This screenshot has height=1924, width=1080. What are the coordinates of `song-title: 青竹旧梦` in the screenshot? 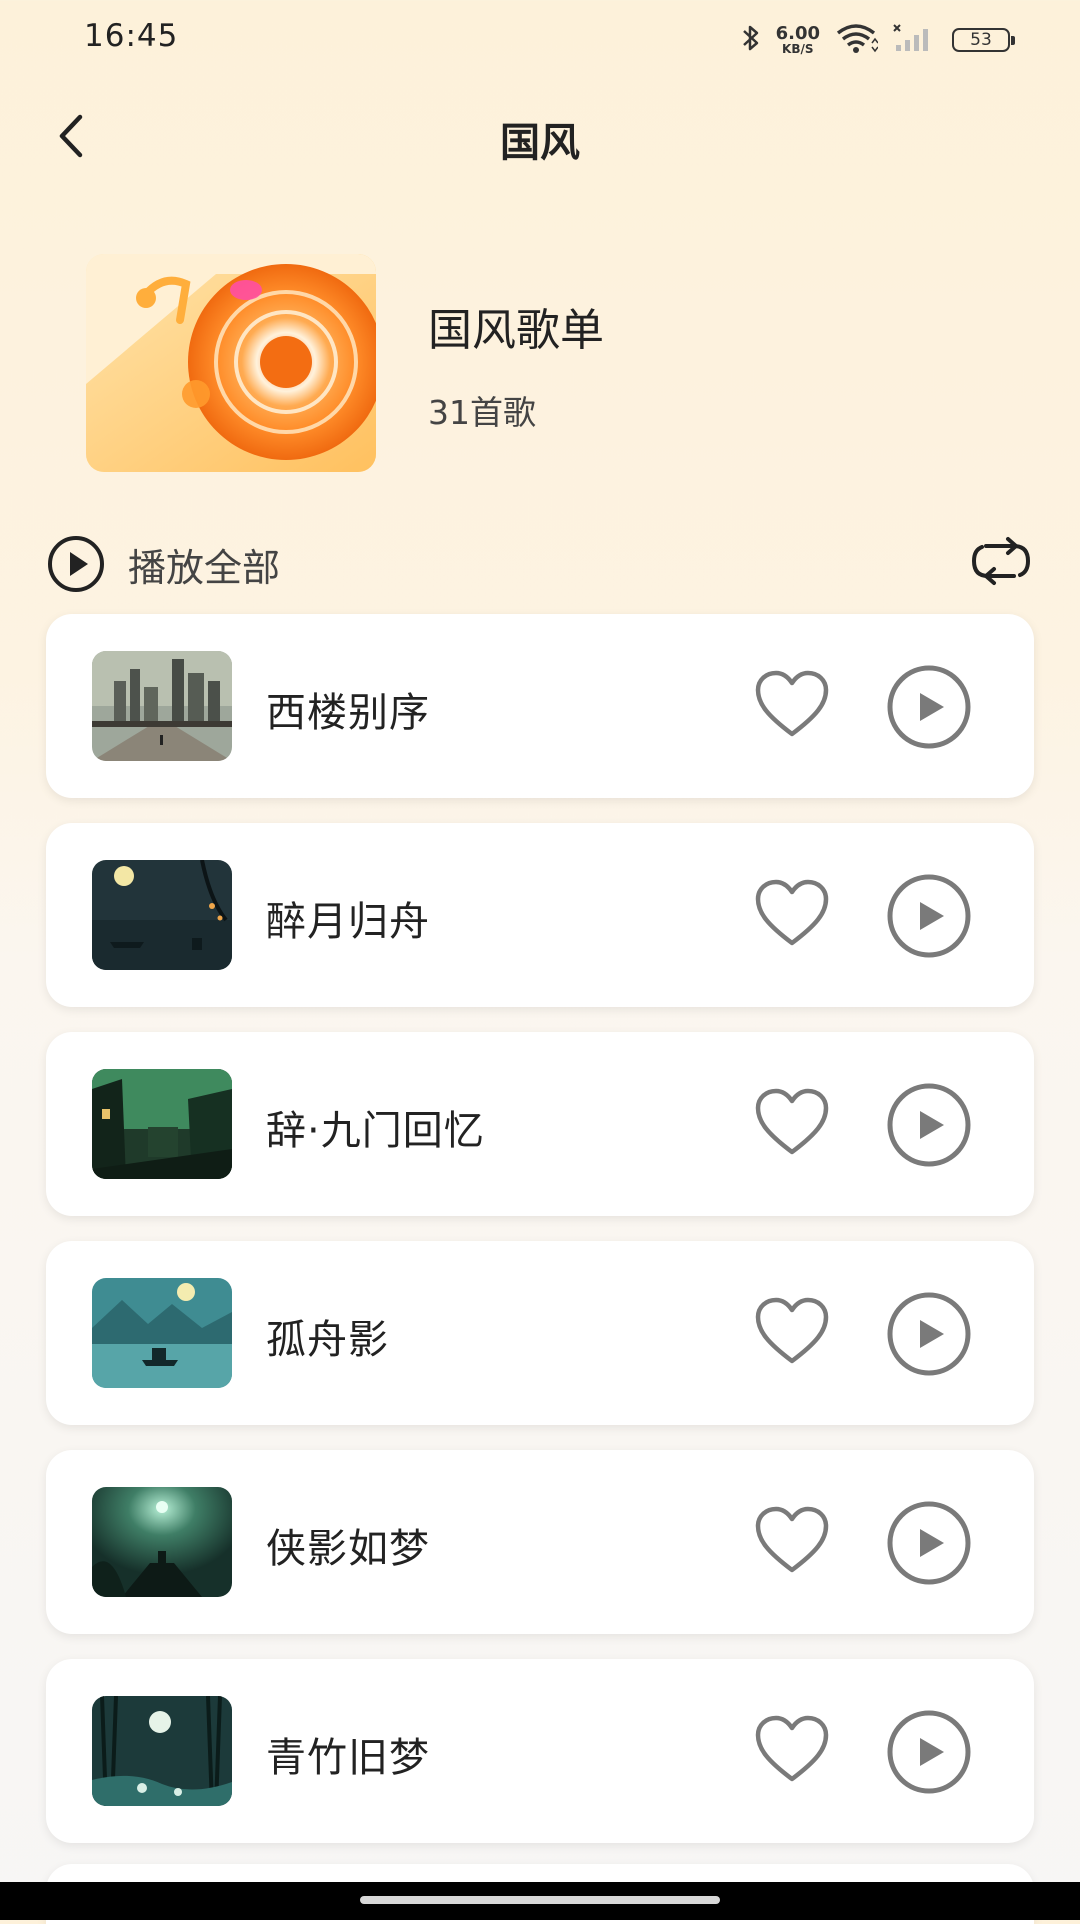 It's located at (348, 1758).